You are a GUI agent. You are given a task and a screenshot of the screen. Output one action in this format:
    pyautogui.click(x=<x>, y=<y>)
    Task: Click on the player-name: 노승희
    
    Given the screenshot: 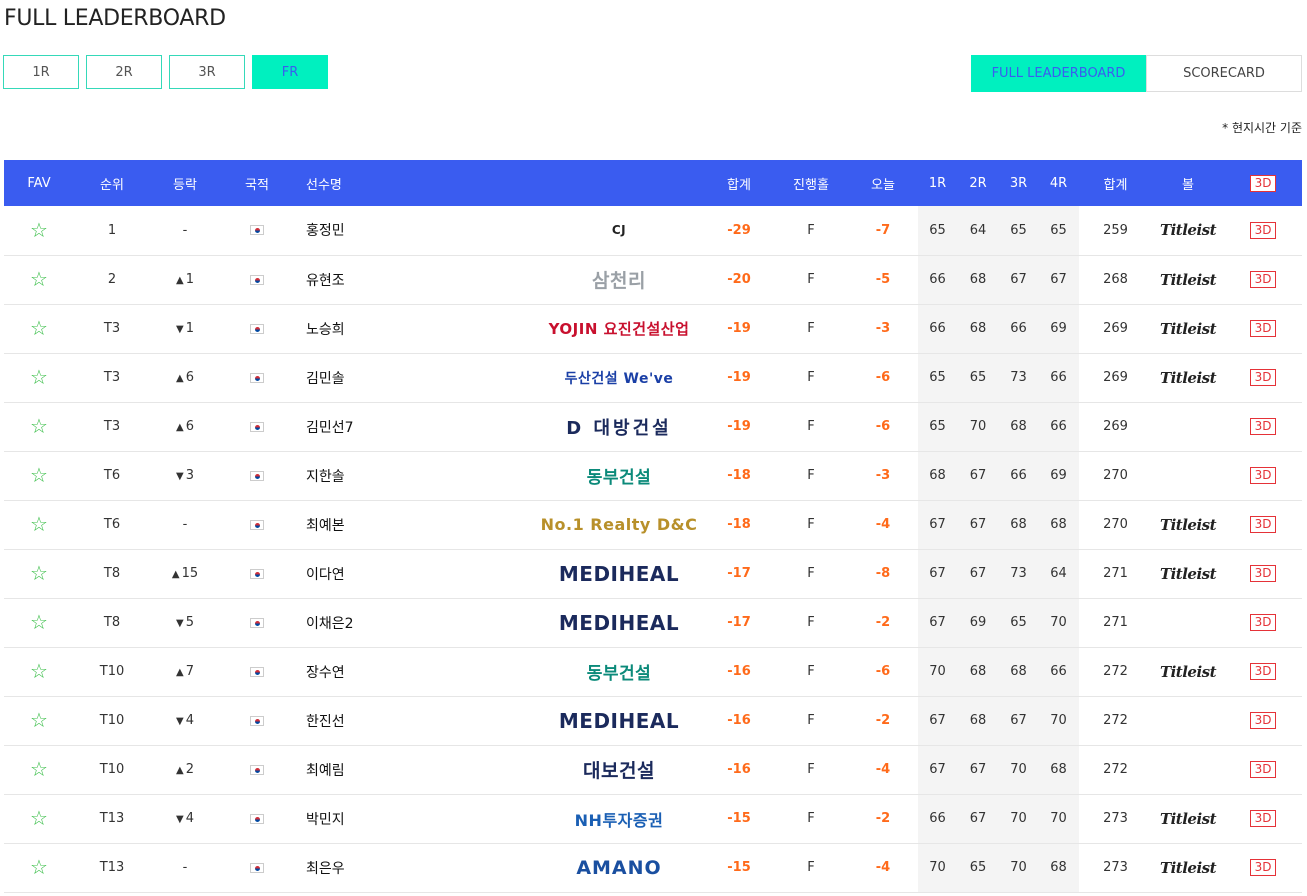 What is the action you would take?
    pyautogui.click(x=414, y=328)
    